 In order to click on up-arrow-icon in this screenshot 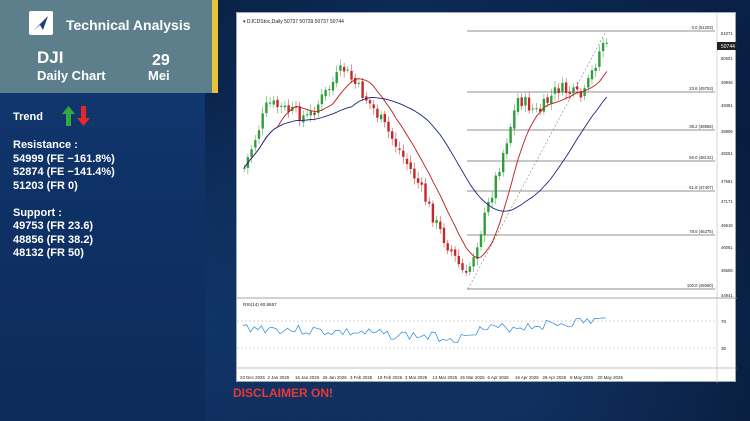, I will do `click(68, 116)`.